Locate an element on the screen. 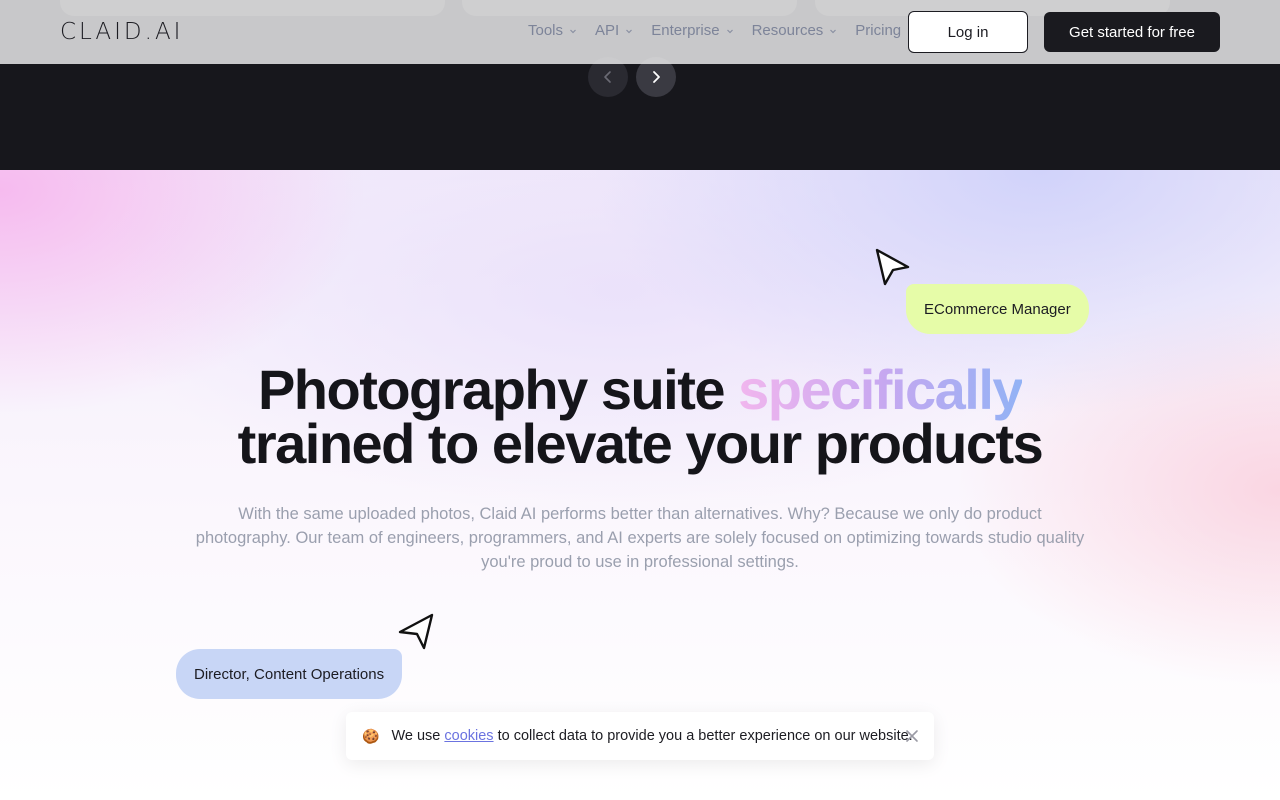 This screenshot has width=1280, height=800. nav-item-label: Pricing is located at coordinates (878, 30).